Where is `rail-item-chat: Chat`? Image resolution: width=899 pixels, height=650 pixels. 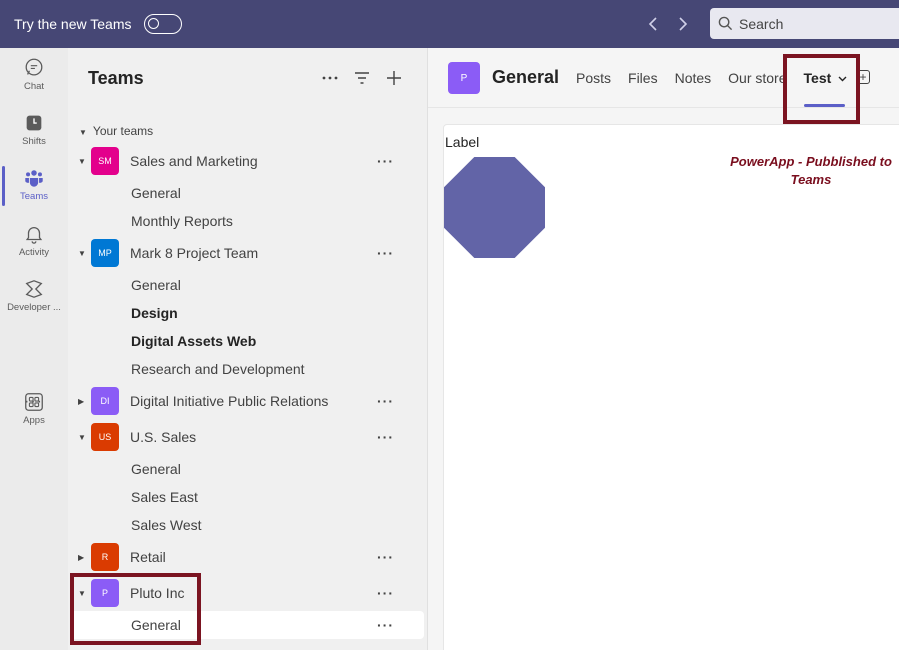
rail-item-chat: Chat is located at coordinates (34, 74).